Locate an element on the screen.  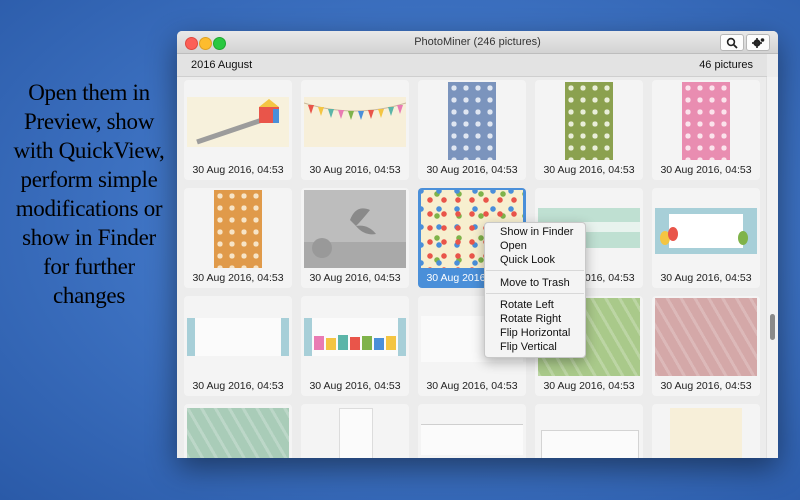
menu-item-move-to-trash: Move to Trash is located at coordinates (535, 283).